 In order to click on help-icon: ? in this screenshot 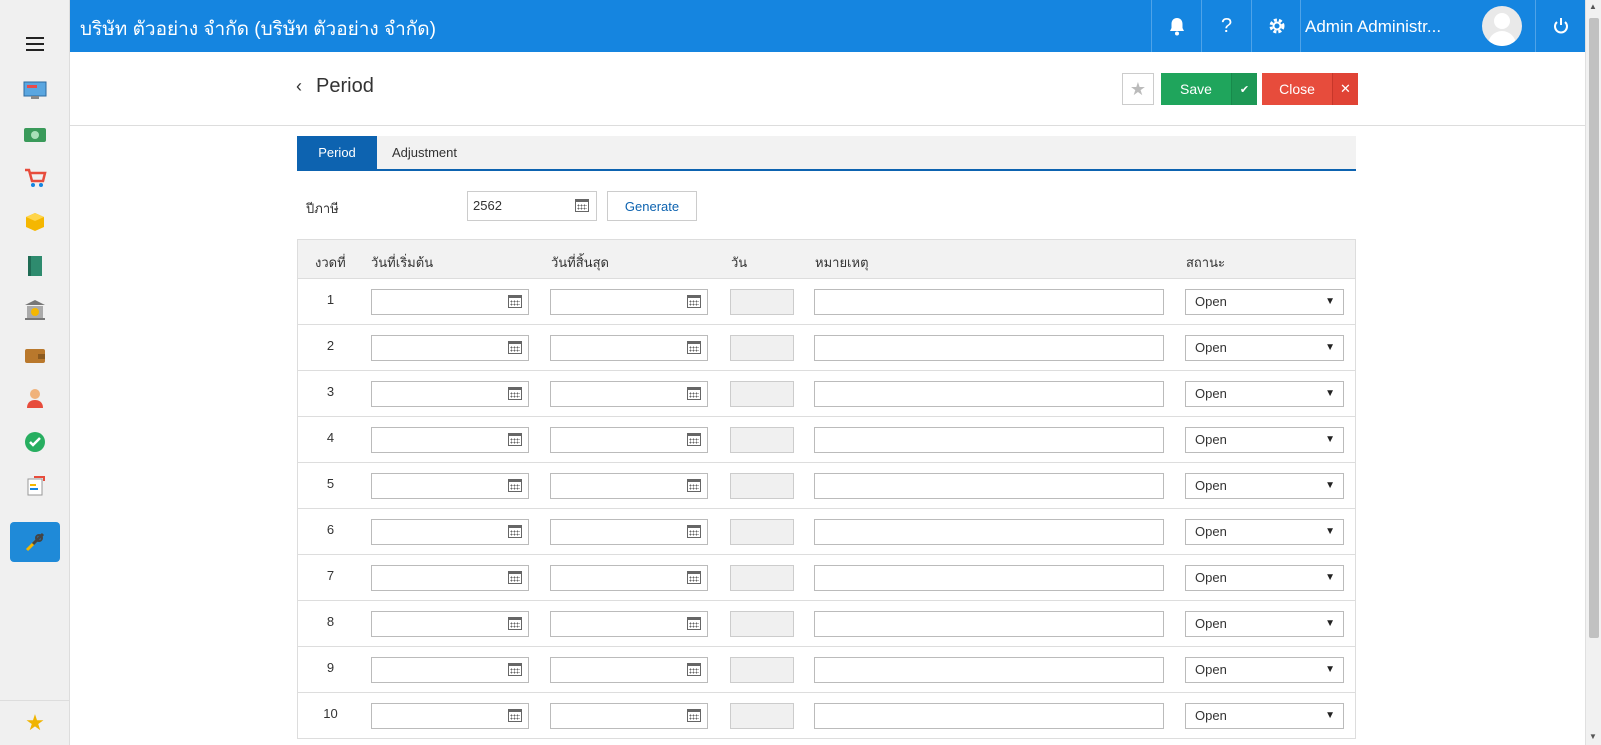, I will do `click(1226, 26)`.